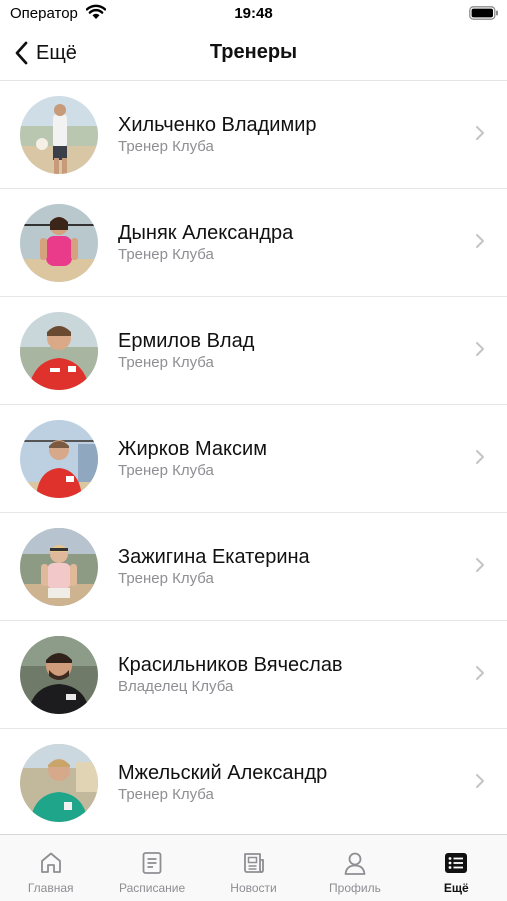  I want to click on coach-row: Жирков Максим Тренер Клуба, so click(253, 459).